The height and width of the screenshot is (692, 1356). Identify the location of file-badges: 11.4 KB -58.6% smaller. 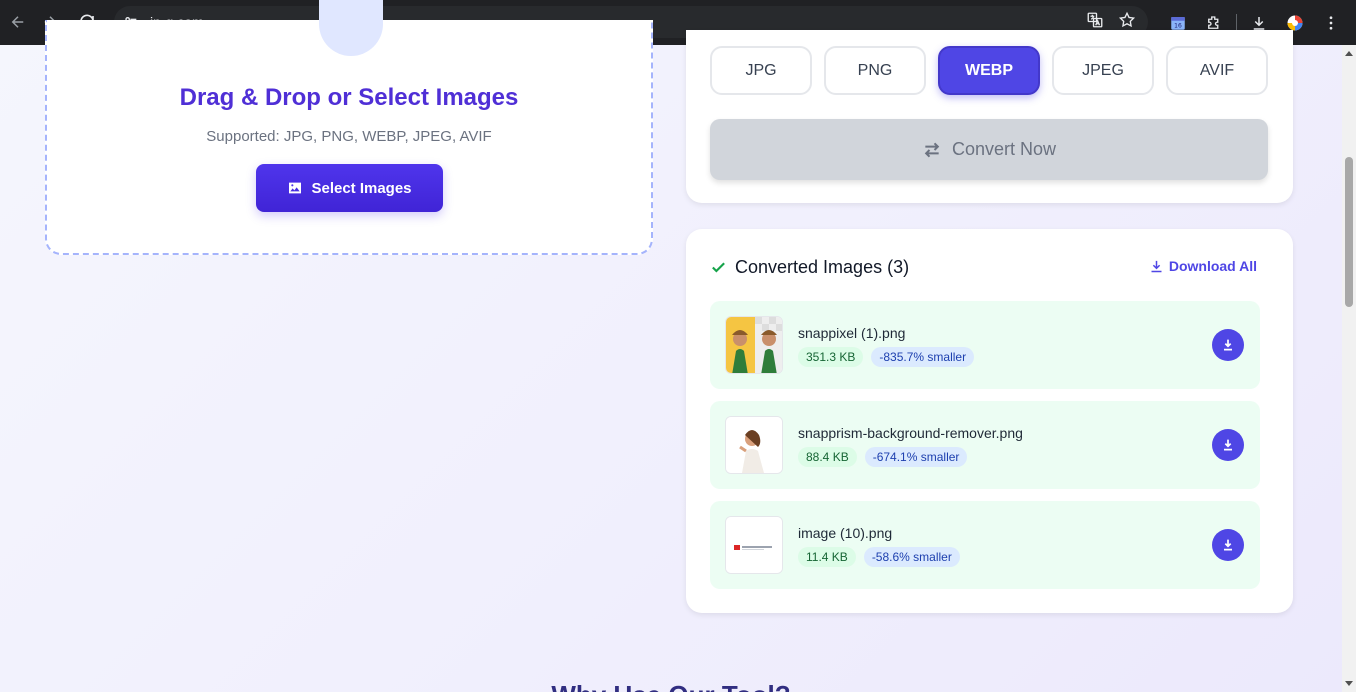
(879, 557).